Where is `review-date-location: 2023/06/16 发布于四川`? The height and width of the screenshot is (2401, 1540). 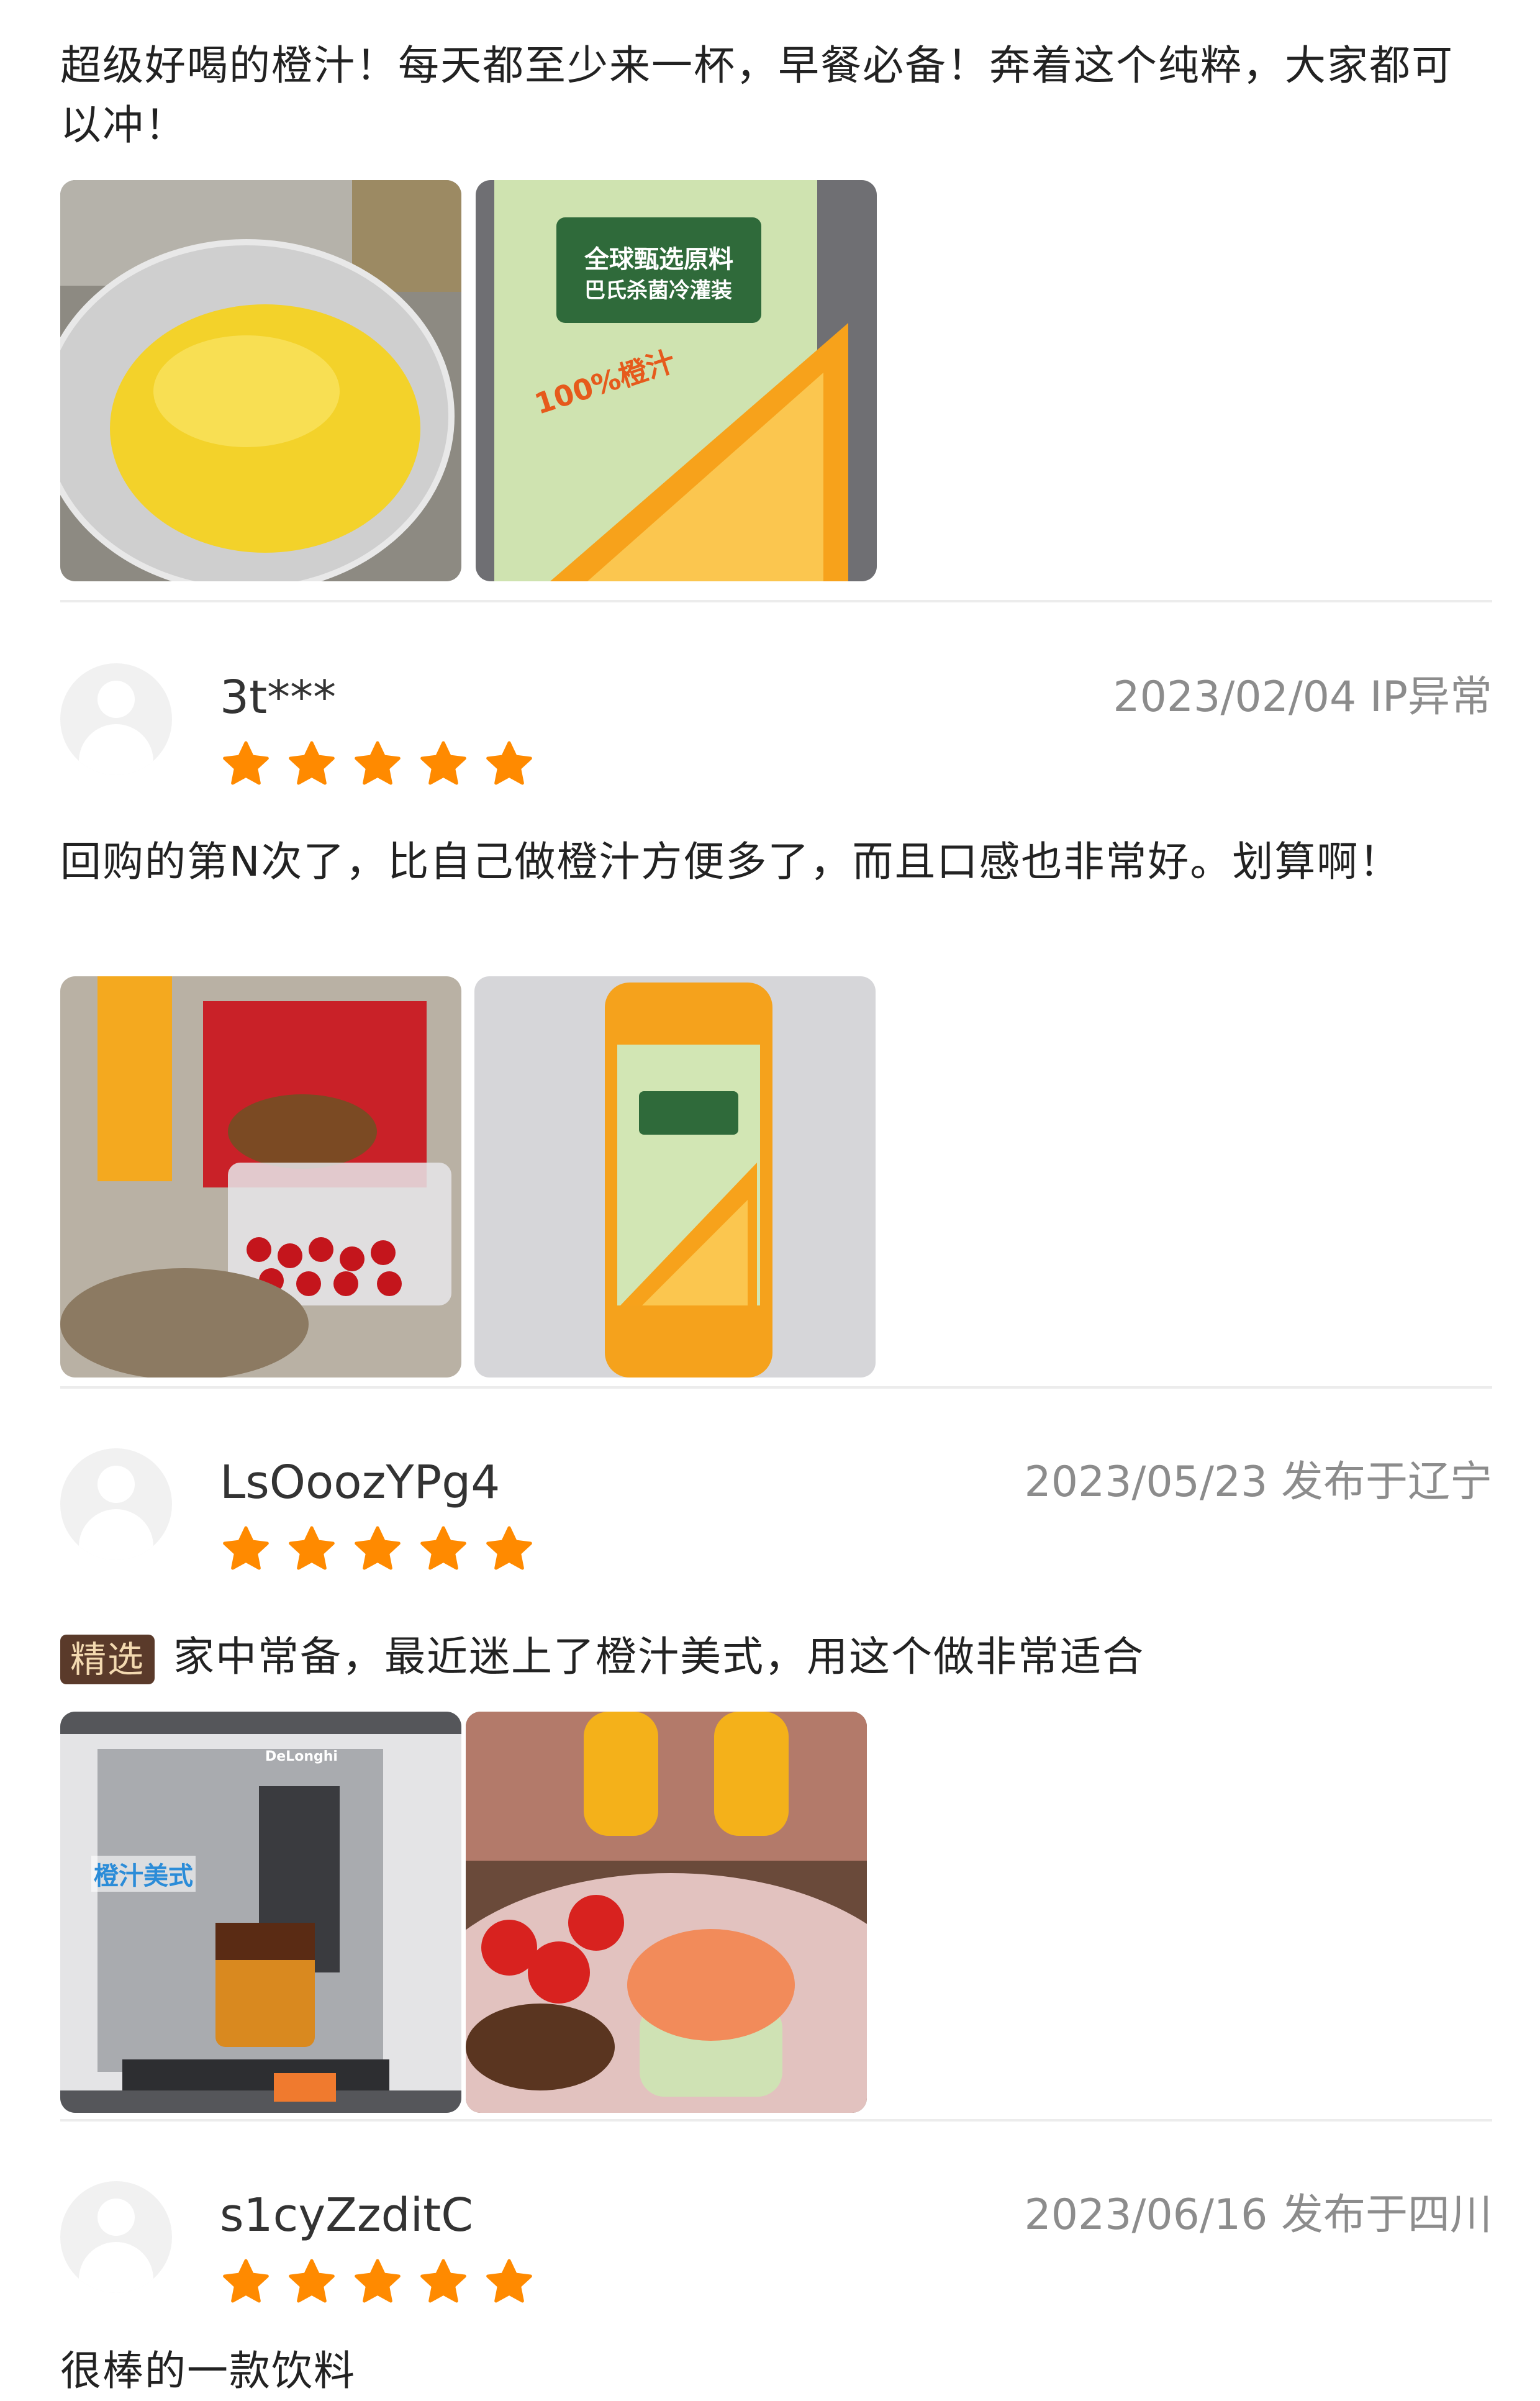
review-date-location: 2023/06/16 发布于四川 is located at coordinates (1258, 2215).